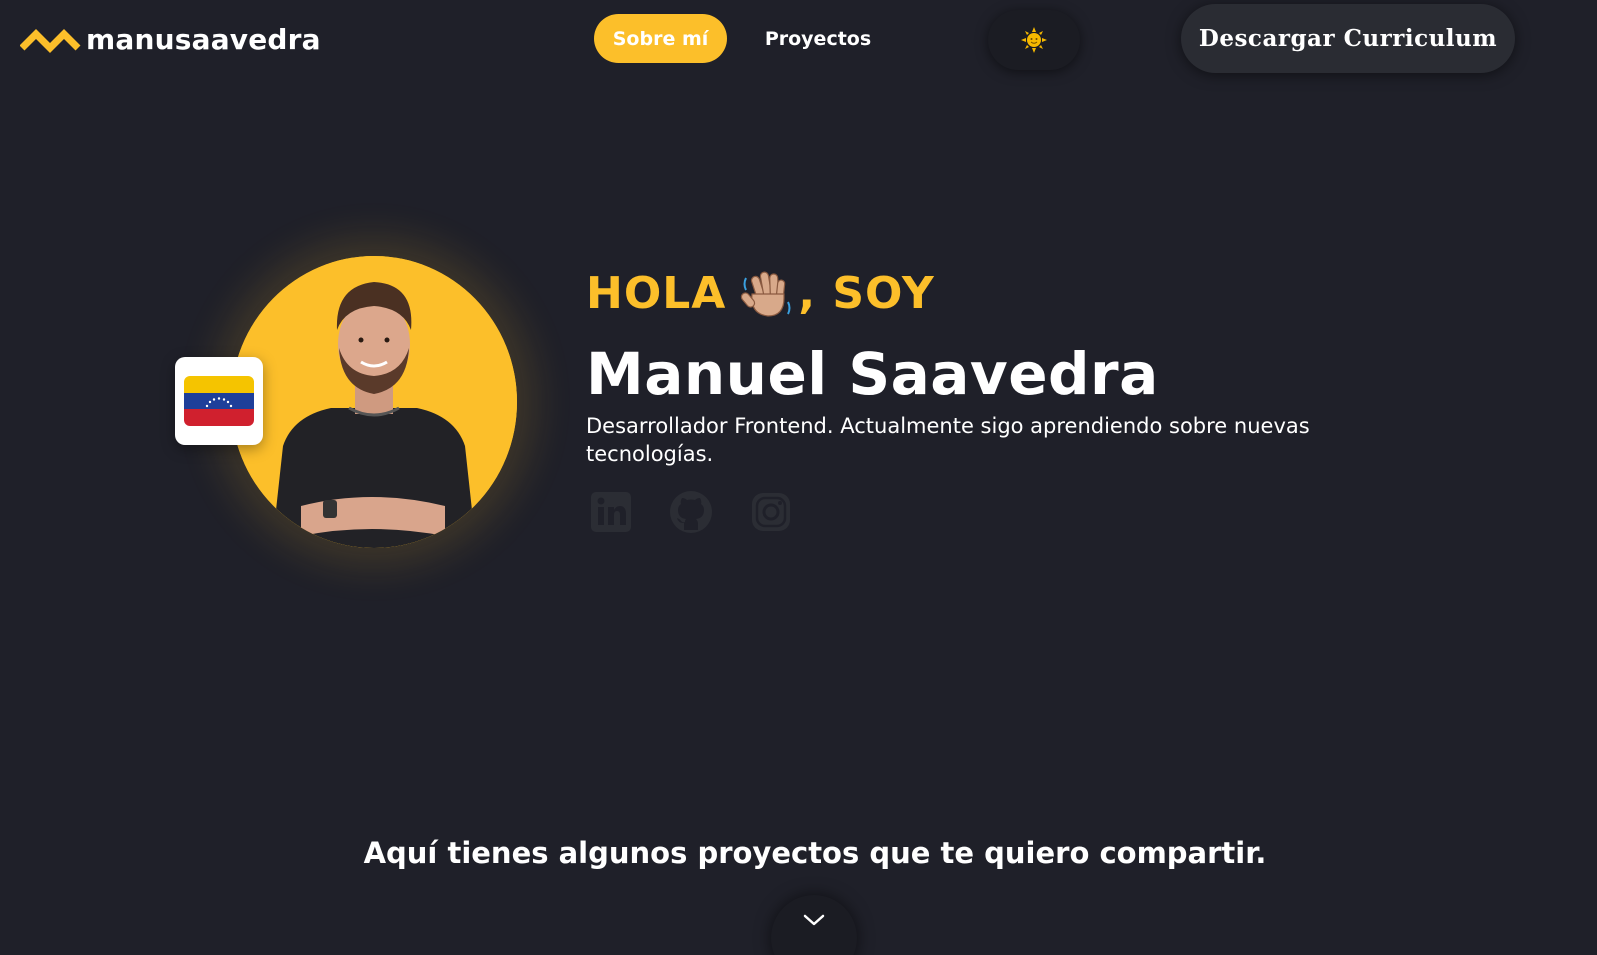  I want to click on sun-icon, so click(1034, 40).